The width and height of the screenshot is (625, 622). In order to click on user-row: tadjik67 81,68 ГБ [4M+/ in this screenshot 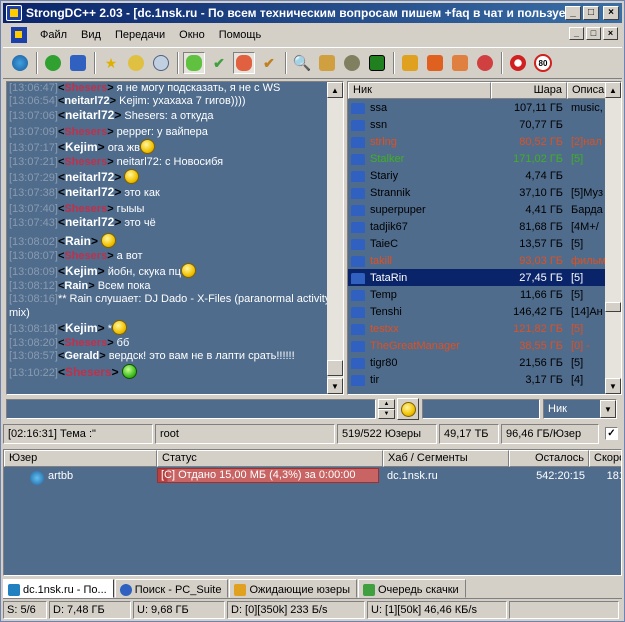, I will do `click(477, 226)`.